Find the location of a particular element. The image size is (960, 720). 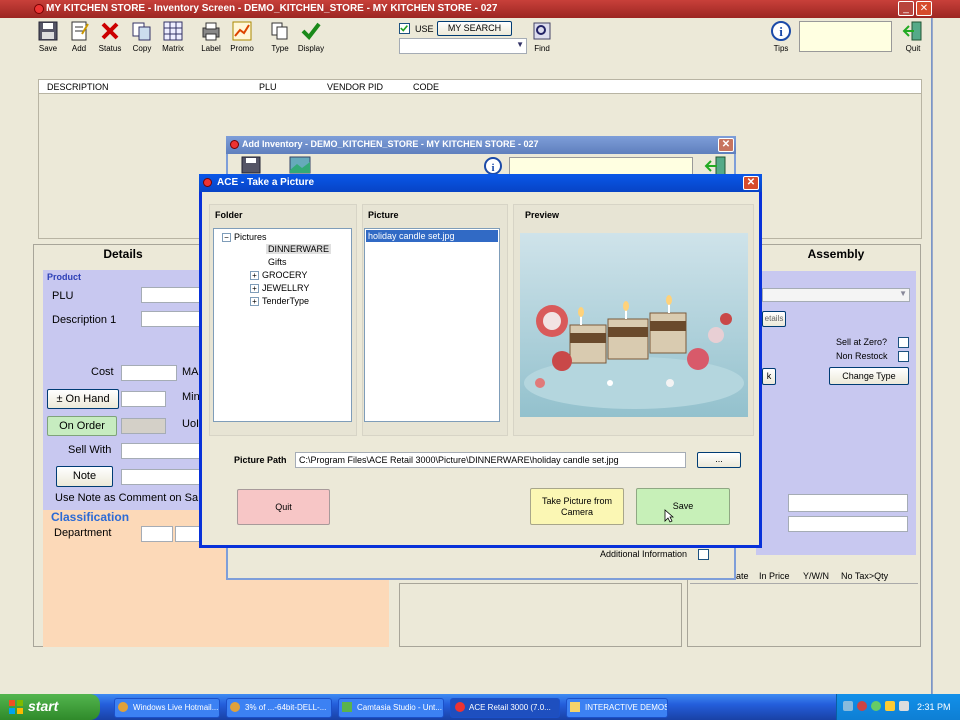

browser-icon is located at coordinates (235, 707).